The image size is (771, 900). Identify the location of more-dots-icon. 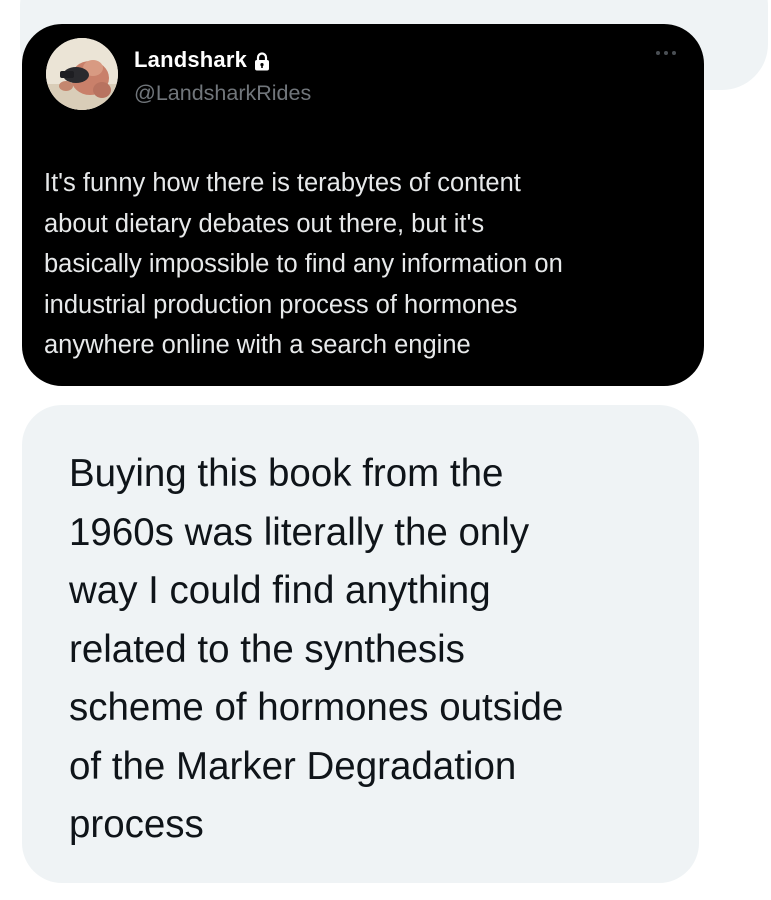
(666, 49).